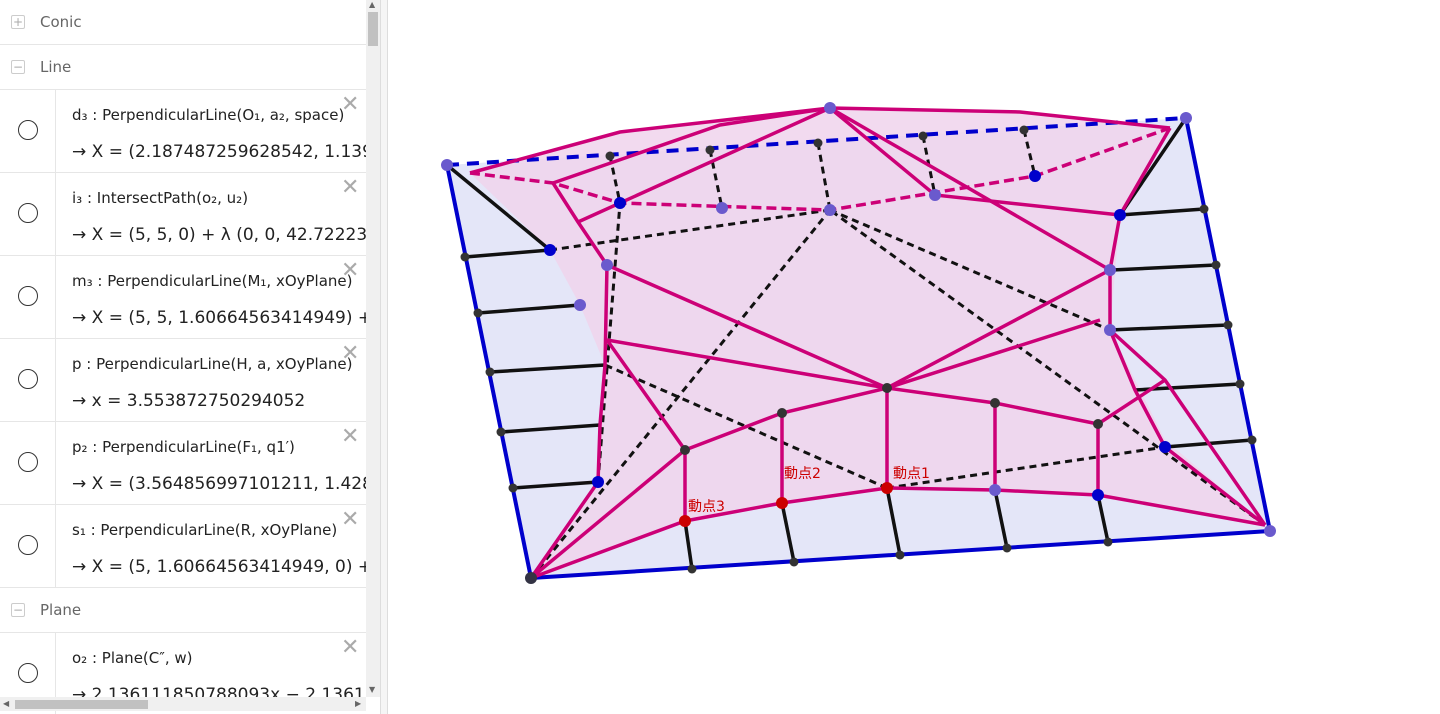 Image resolution: width=1440 pixels, height=714 pixels. What do you see at coordinates (219, 152) in the screenshot?
I see `value: → X = (2.187487259628542, 1.13937` at bounding box center [219, 152].